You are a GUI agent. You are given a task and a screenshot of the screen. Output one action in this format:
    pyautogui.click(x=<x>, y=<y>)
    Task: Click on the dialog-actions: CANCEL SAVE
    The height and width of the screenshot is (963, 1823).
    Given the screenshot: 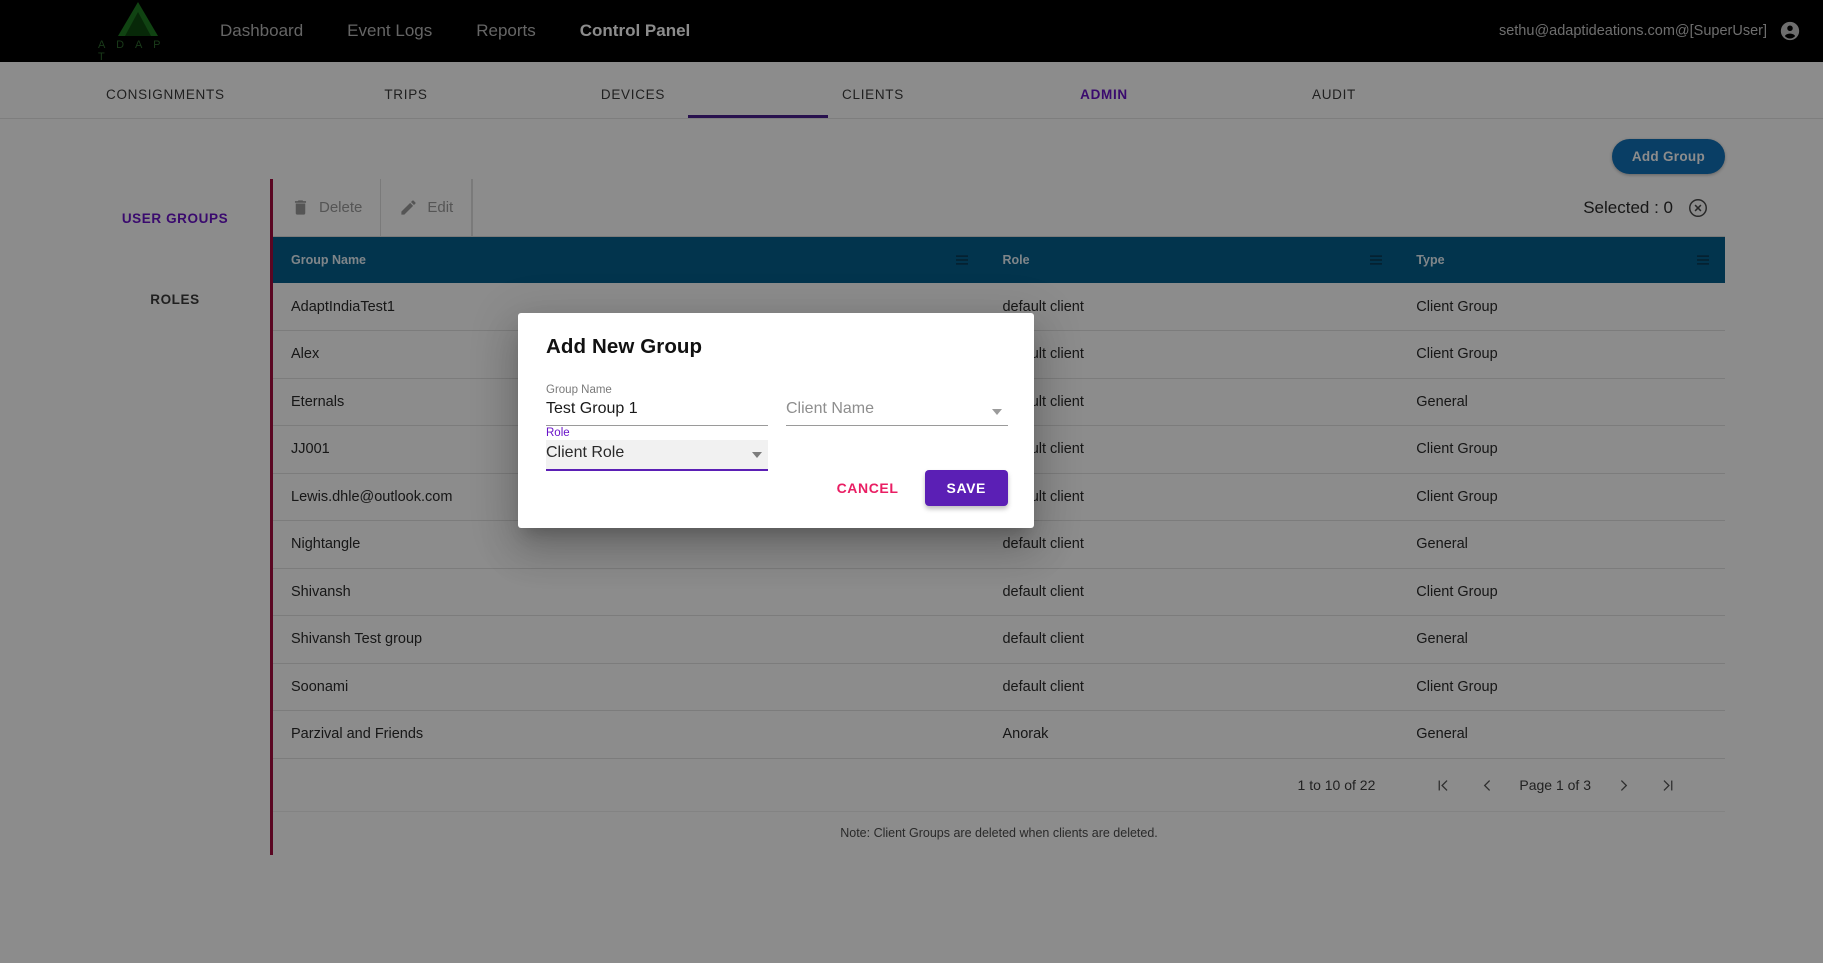 What is the action you would take?
    pyautogui.click(x=920, y=488)
    